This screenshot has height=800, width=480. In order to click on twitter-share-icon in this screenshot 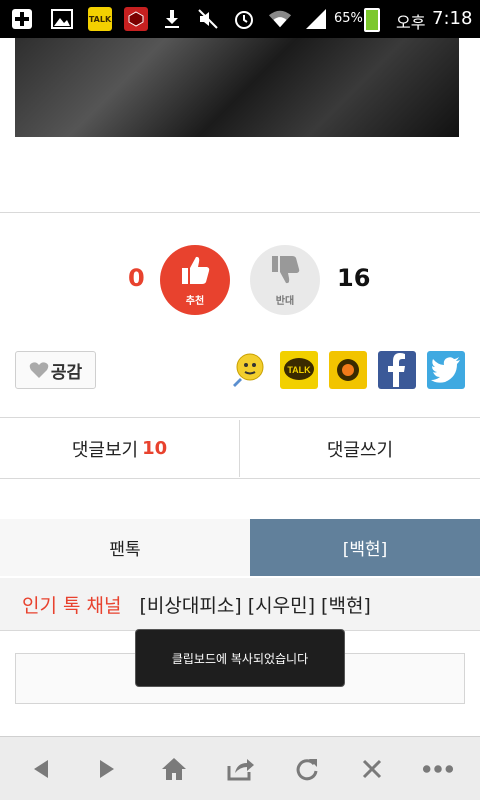, I will do `click(446, 370)`.